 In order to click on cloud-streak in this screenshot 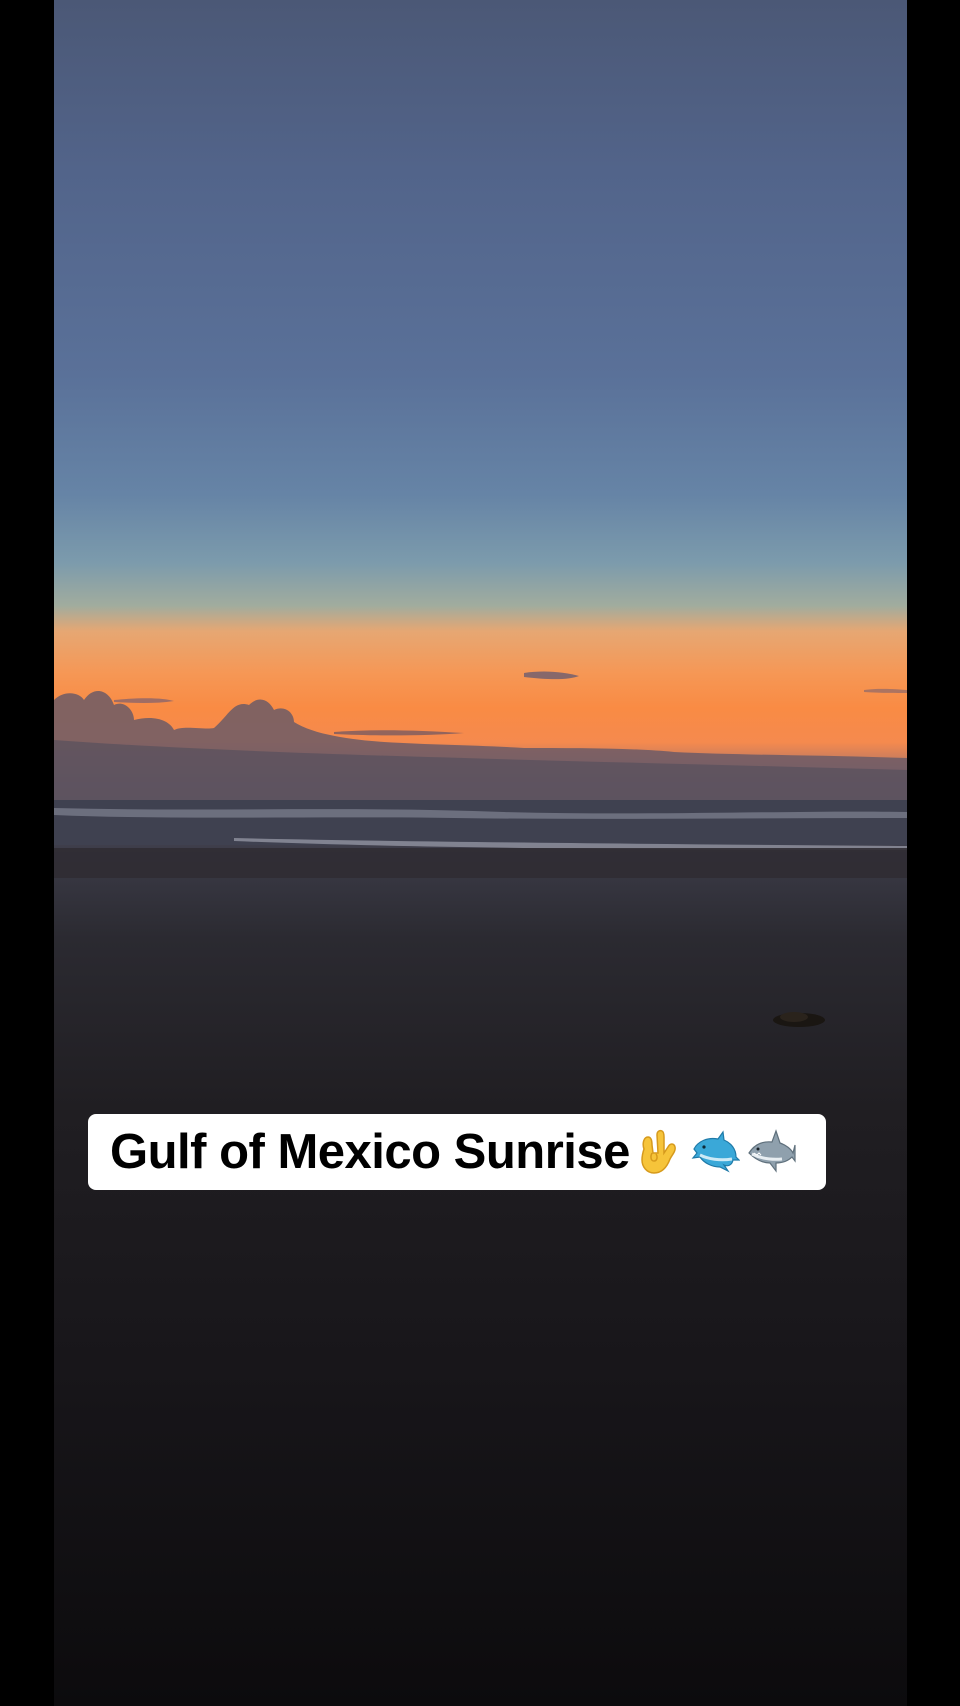, I will do `click(551, 675)`.